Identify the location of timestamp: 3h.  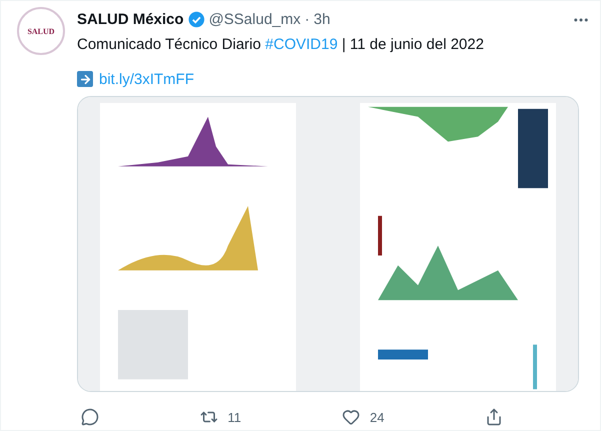
(322, 19).